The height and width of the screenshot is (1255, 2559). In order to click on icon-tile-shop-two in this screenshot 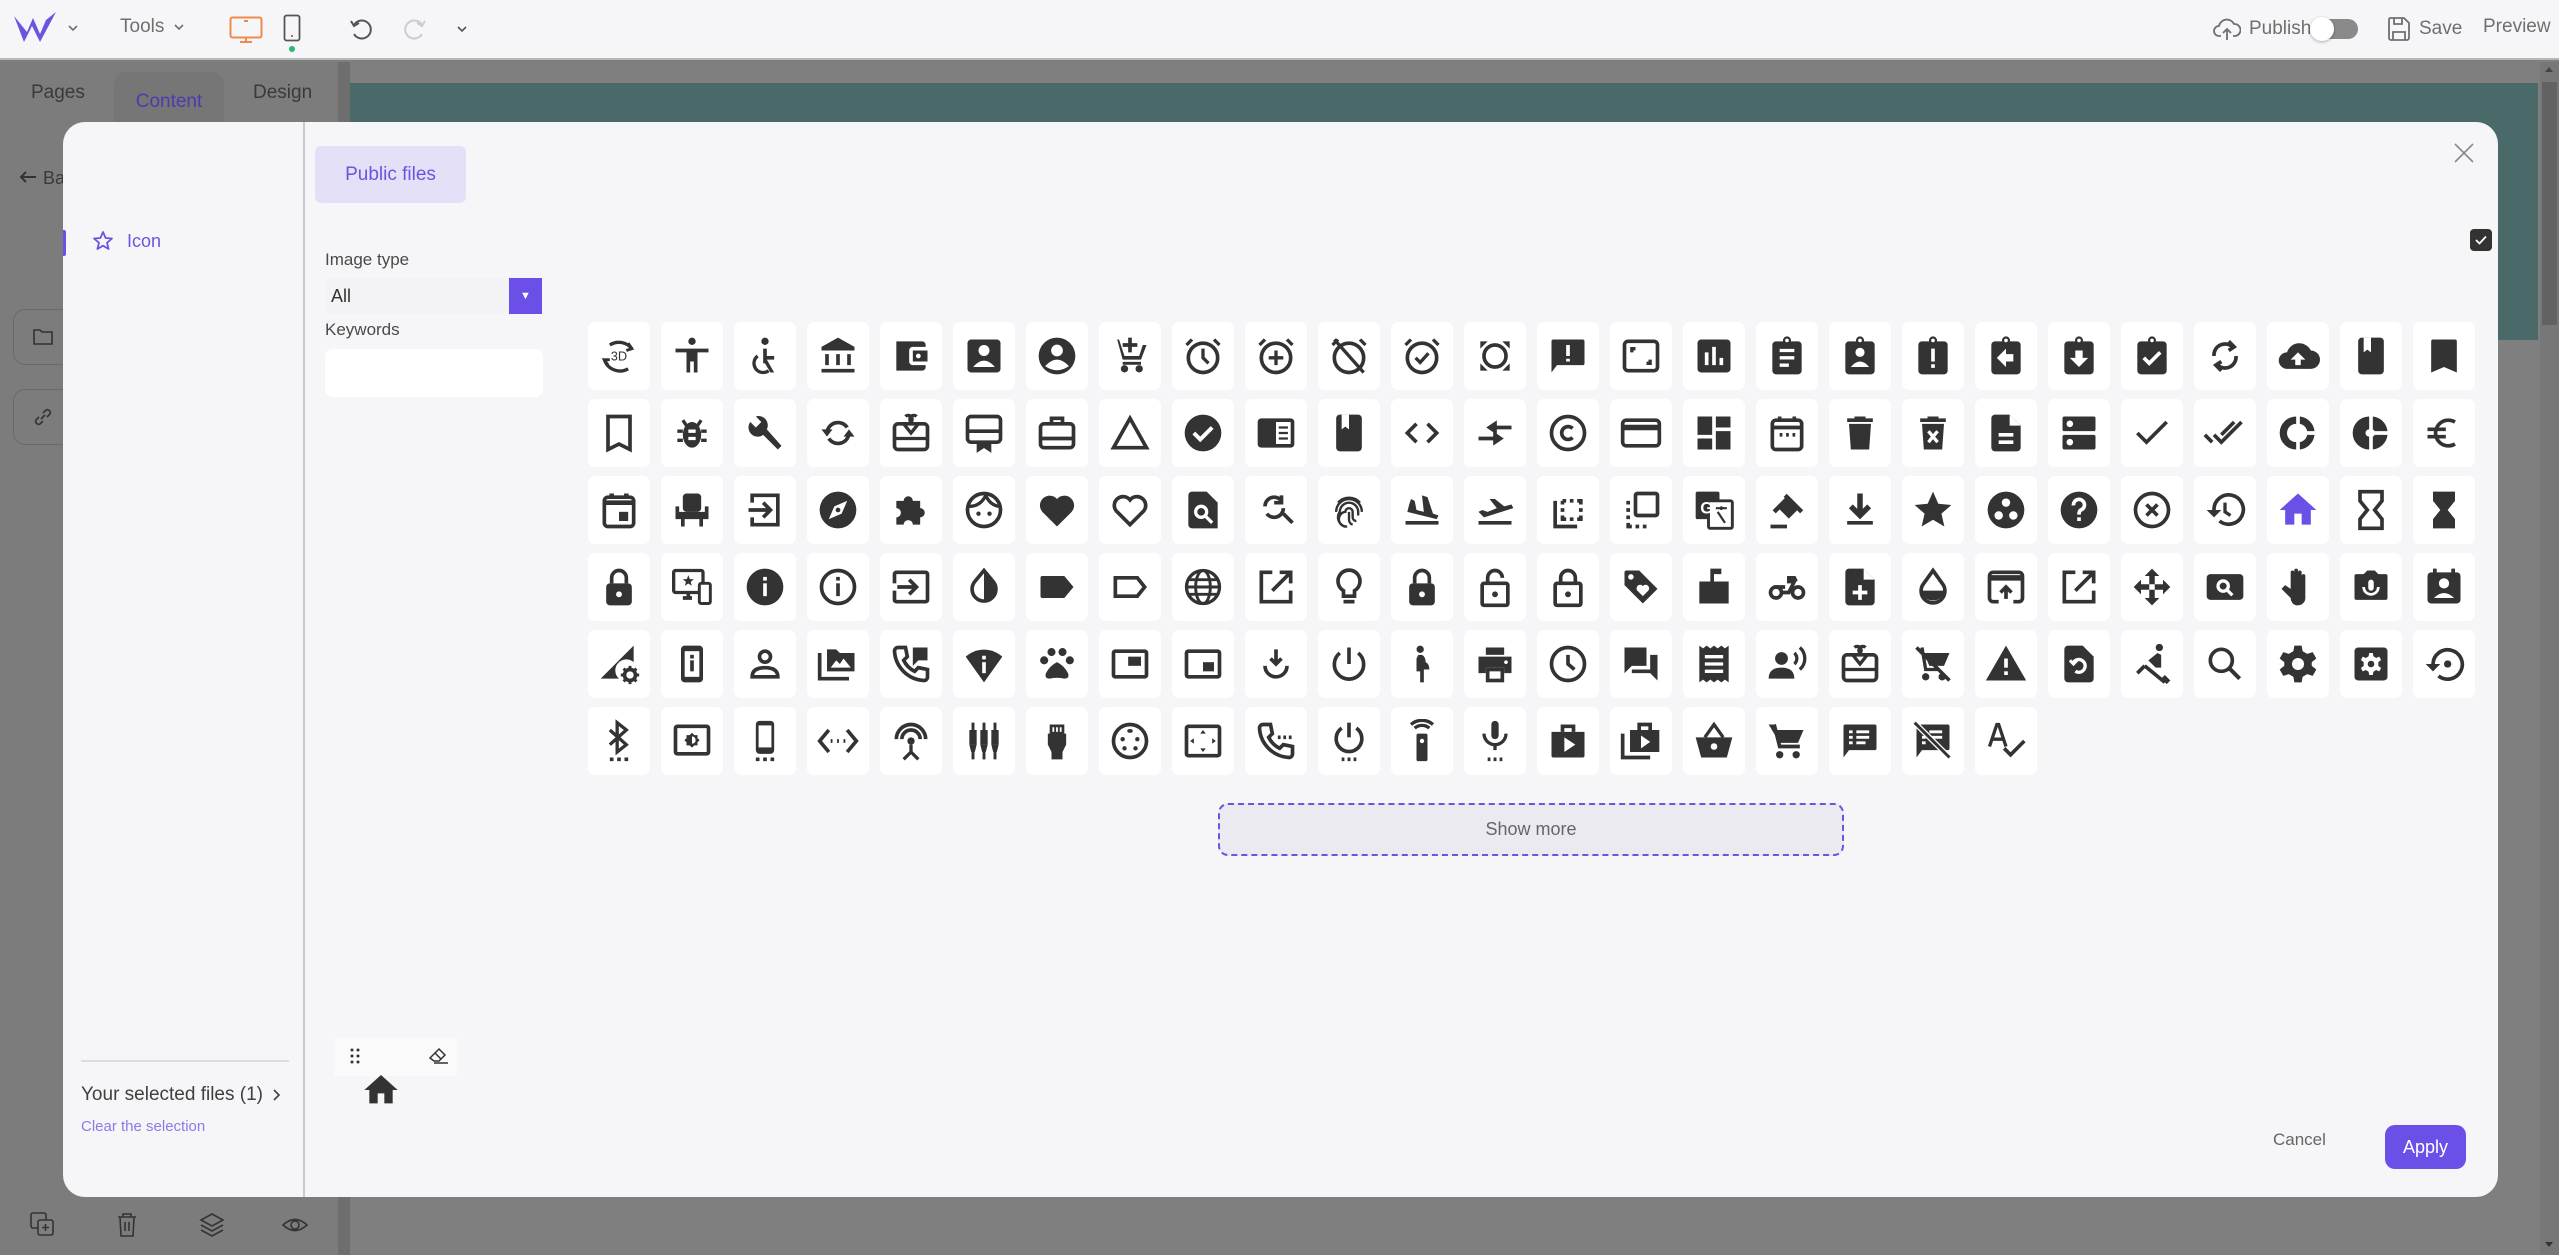, I will do `click(1641, 741)`.